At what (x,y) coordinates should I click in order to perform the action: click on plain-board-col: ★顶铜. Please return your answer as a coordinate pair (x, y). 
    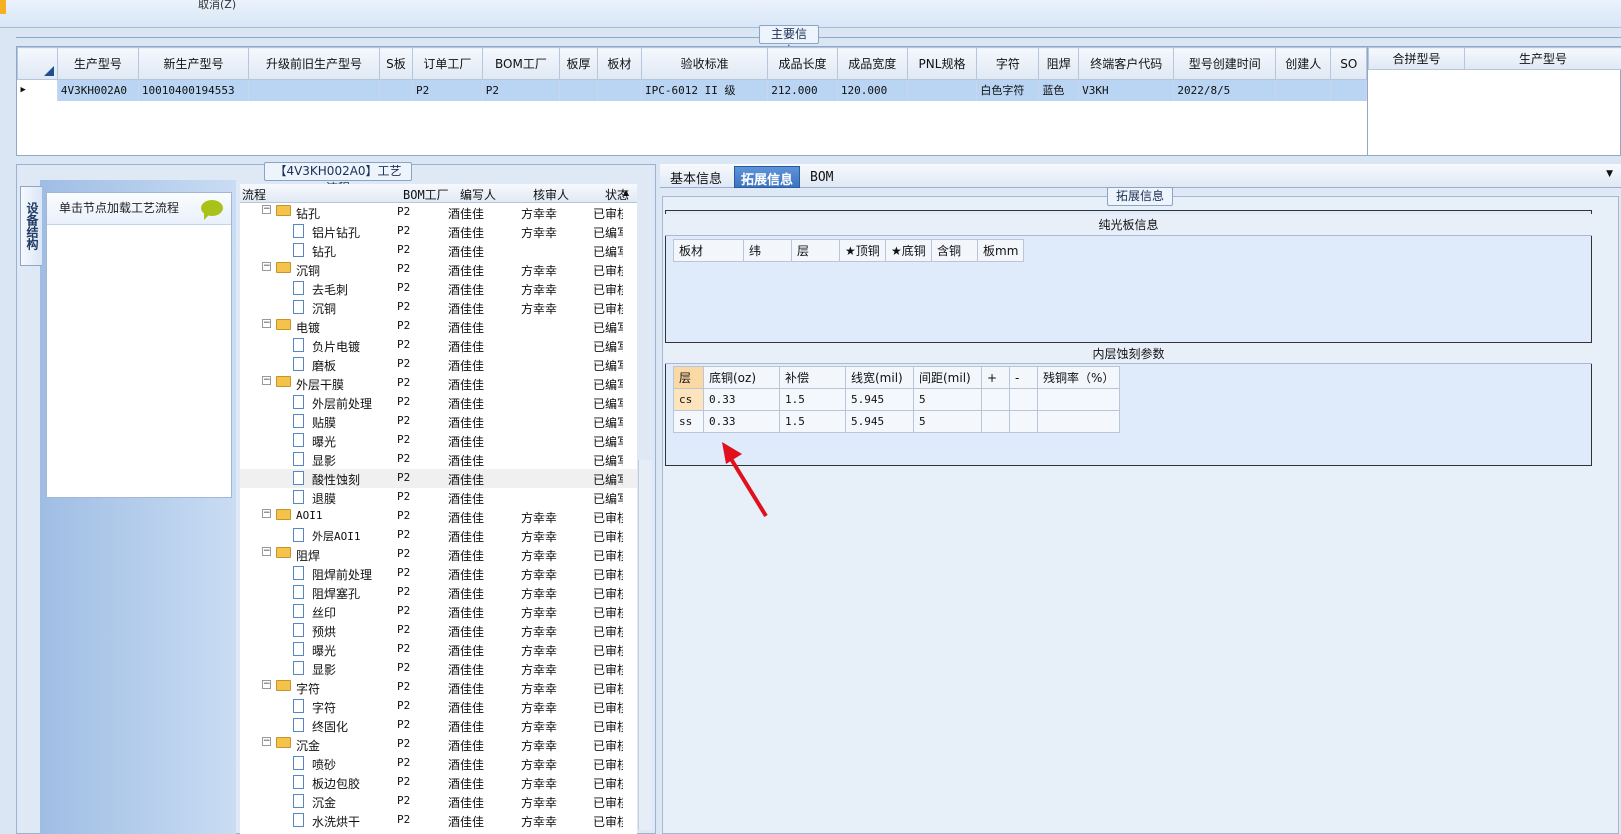
    Looking at the image, I should click on (862, 250).